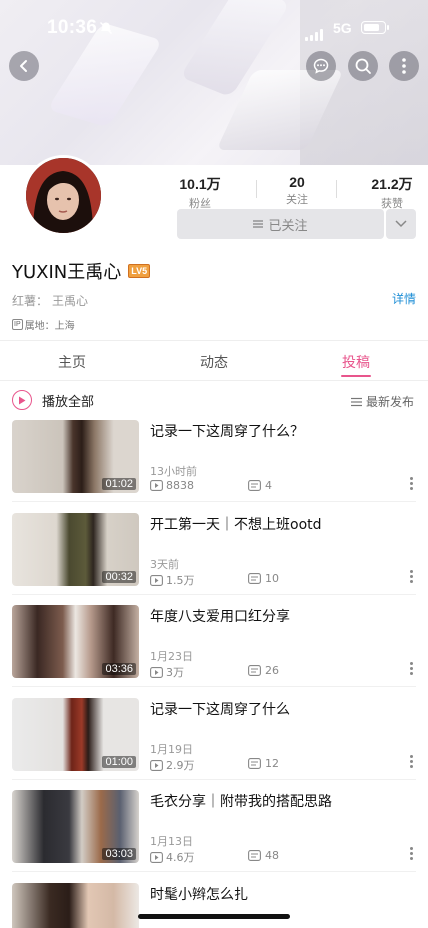 The image size is (428, 928). Describe the element at coordinates (119, 669) in the screenshot. I see `video-duration: 03:36` at that location.